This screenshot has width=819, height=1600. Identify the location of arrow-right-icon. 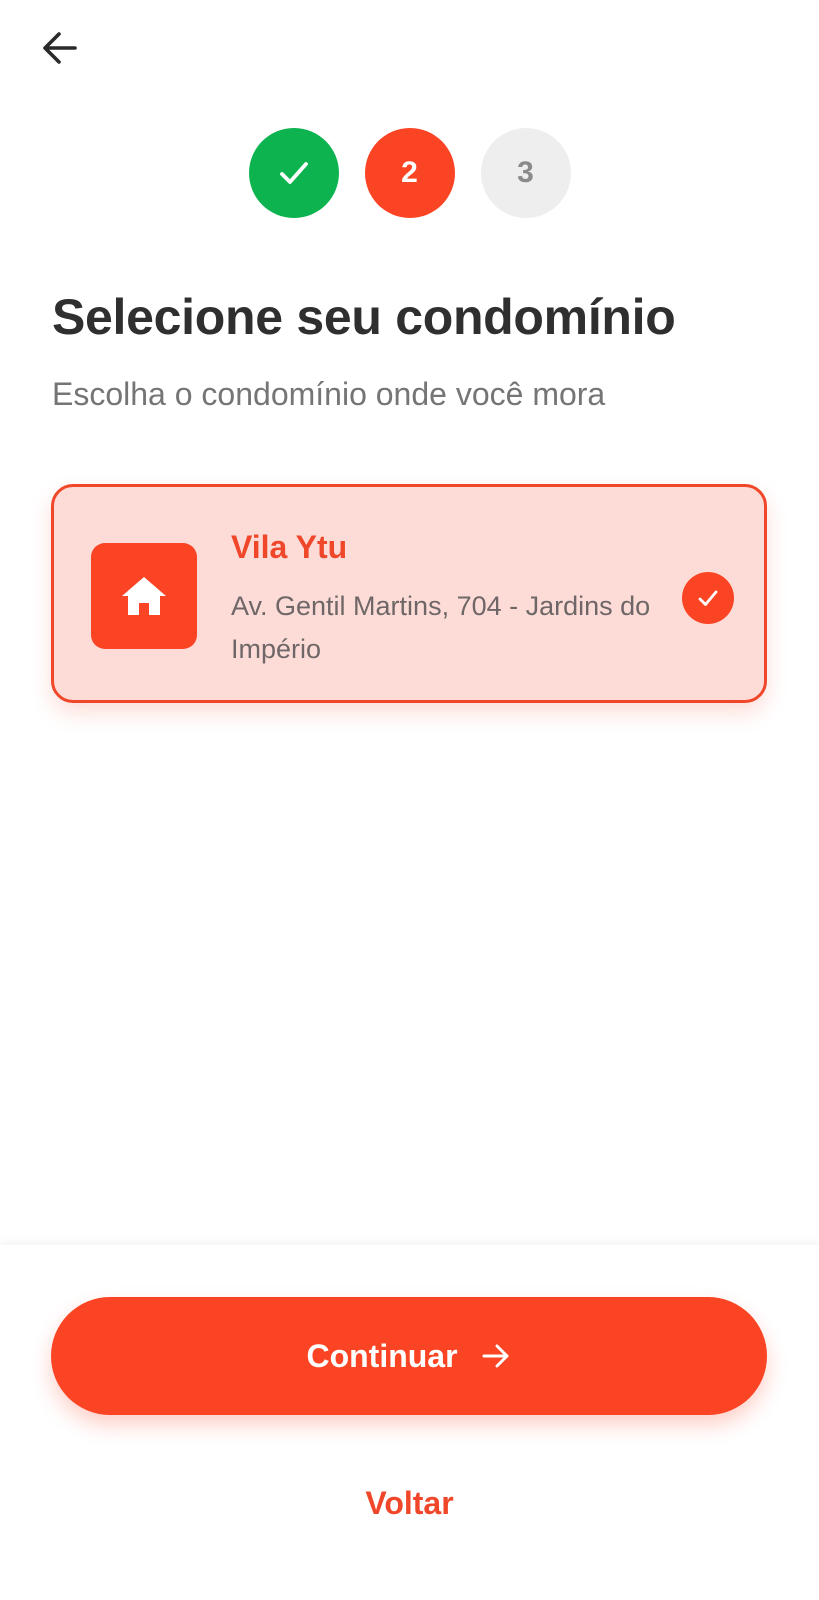
(495, 1356).